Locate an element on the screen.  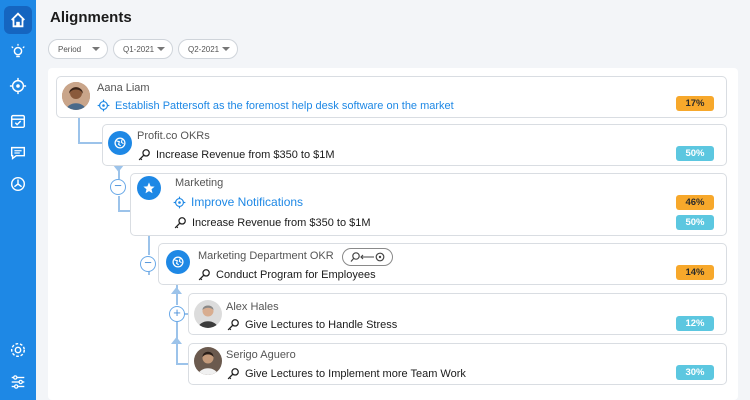
key-to-target-icon is located at coordinates (367, 257).